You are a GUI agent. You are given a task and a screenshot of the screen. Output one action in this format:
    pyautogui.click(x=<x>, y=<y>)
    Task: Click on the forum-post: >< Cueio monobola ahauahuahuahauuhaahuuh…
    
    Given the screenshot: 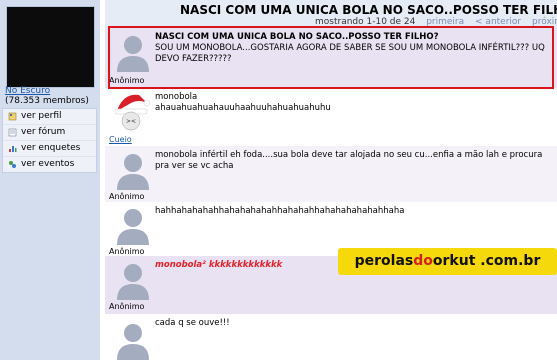 What is the action you would take?
    pyautogui.click(x=331, y=117)
    